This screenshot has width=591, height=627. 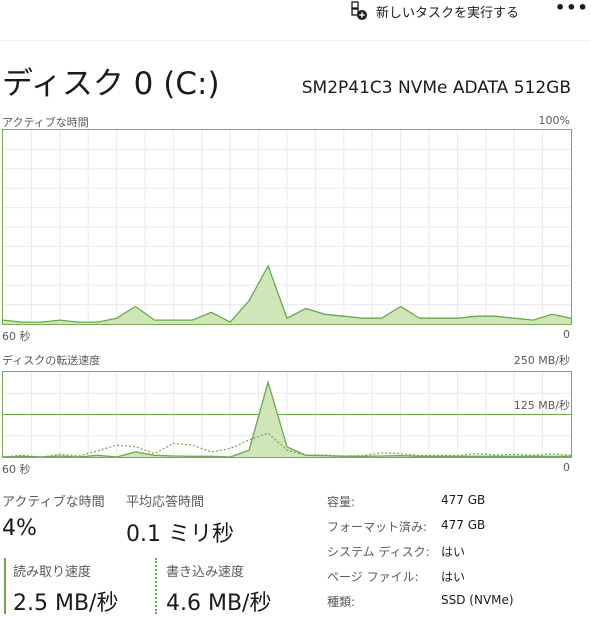 I want to click on system-disk-value: はい, so click(x=453, y=552).